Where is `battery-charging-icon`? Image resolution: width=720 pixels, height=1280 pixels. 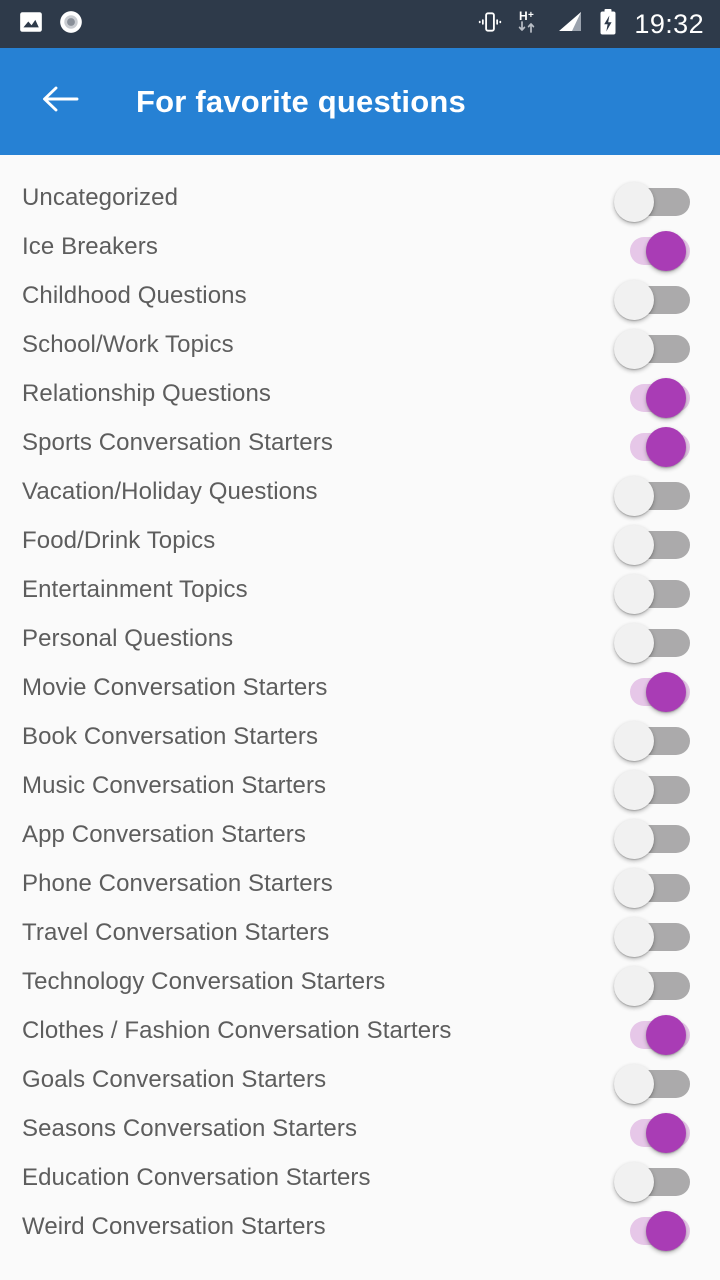 battery-charging-icon is located at coordinates (608, 24).